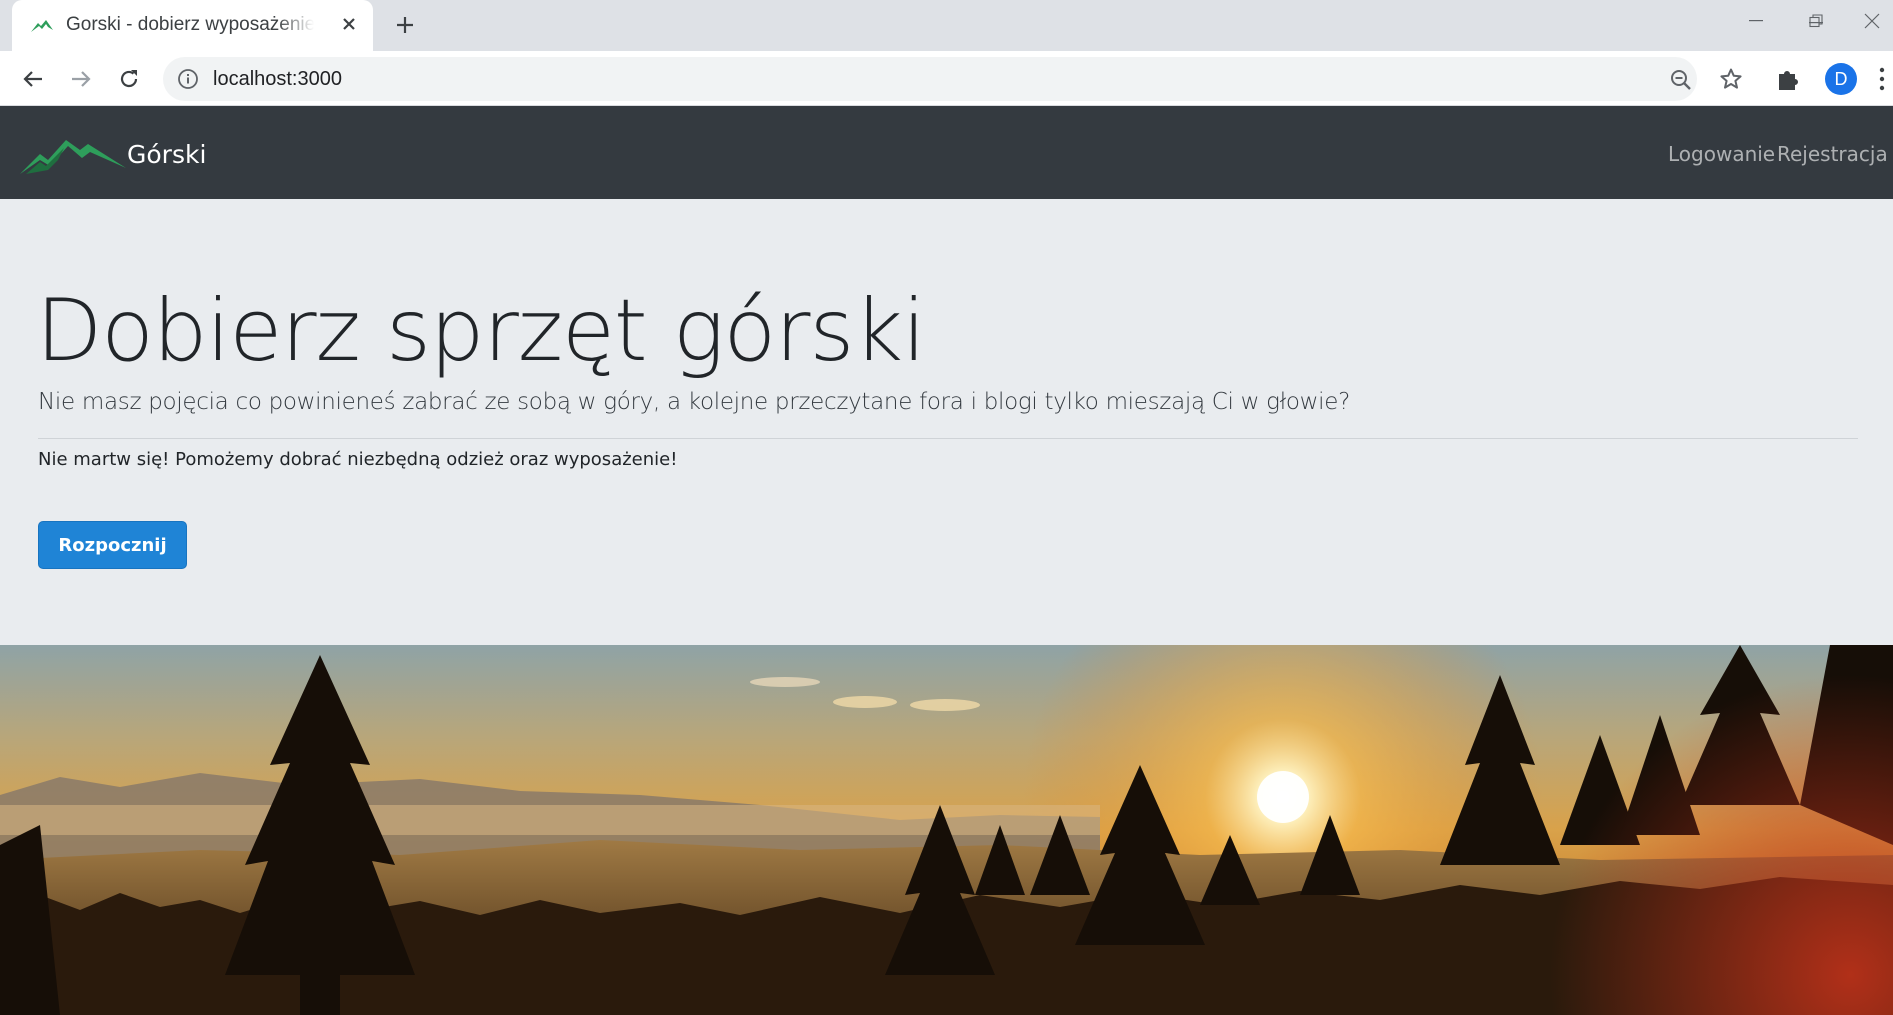 The height and width of the screenshot is (1015, 1893). Describe the element at coordinates (42, 26) in the screenshot. I see `mountain-favicon-icon` at that location.